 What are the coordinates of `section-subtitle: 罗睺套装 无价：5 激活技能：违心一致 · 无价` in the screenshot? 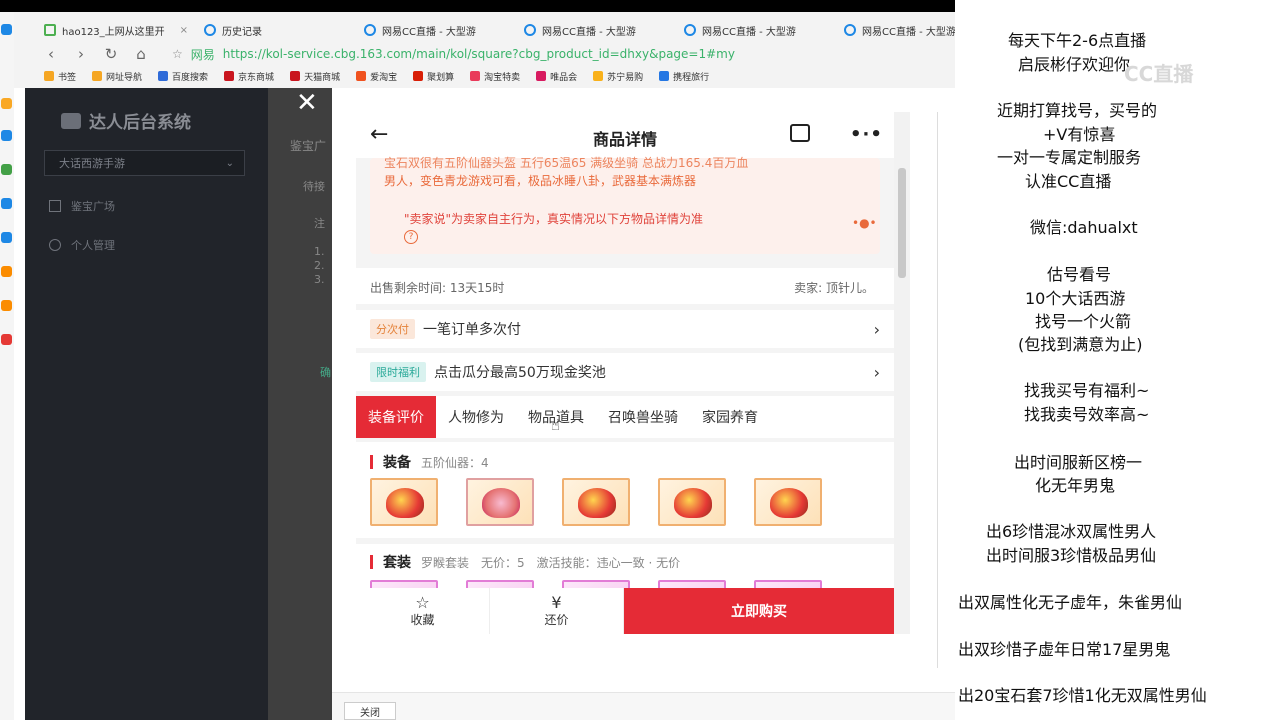 It's located at (551, 562).